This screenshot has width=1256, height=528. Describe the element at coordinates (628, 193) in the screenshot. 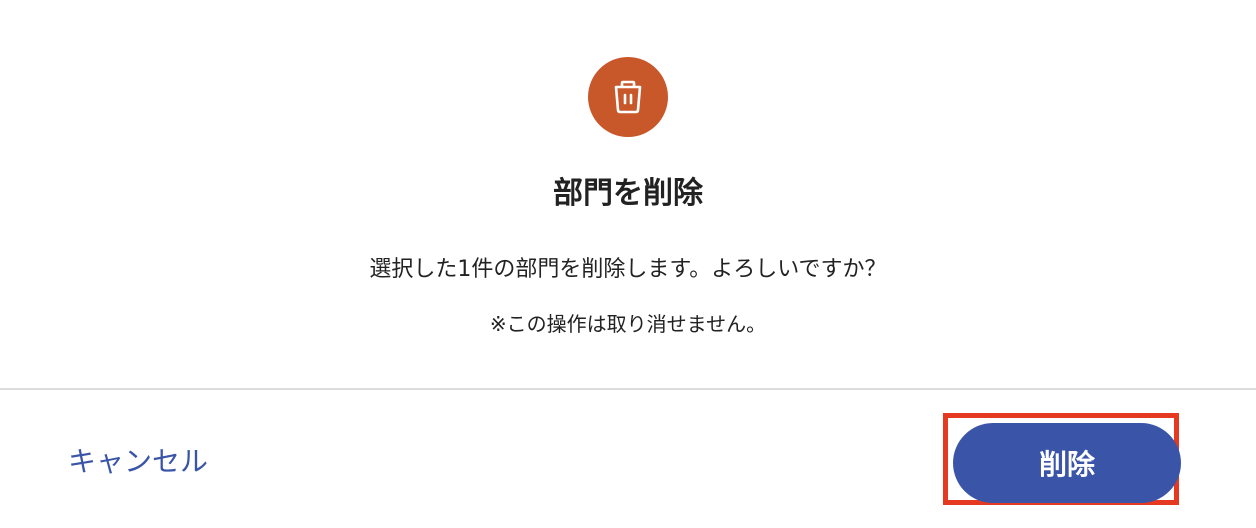

I see `dialog-title: 部門を削除` at that location.